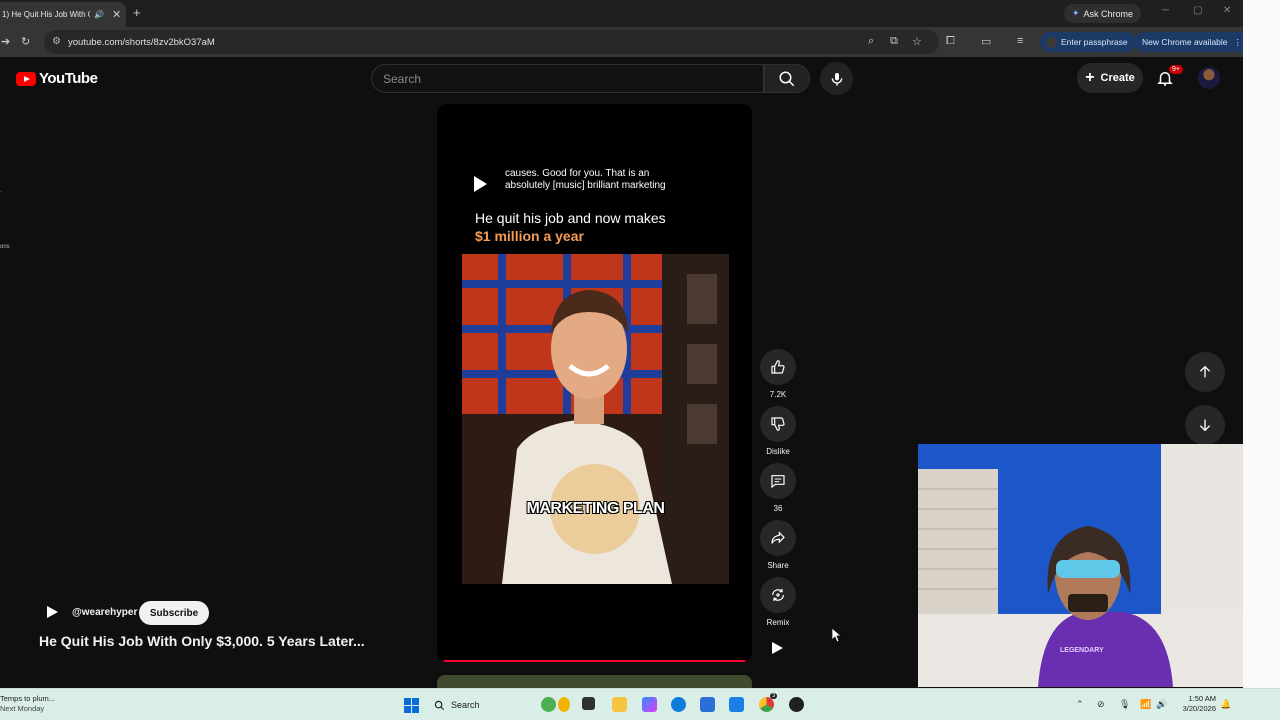 This screenshot has width=1280, height=720. I want to click on windows-start-icon, so click(411, 705).